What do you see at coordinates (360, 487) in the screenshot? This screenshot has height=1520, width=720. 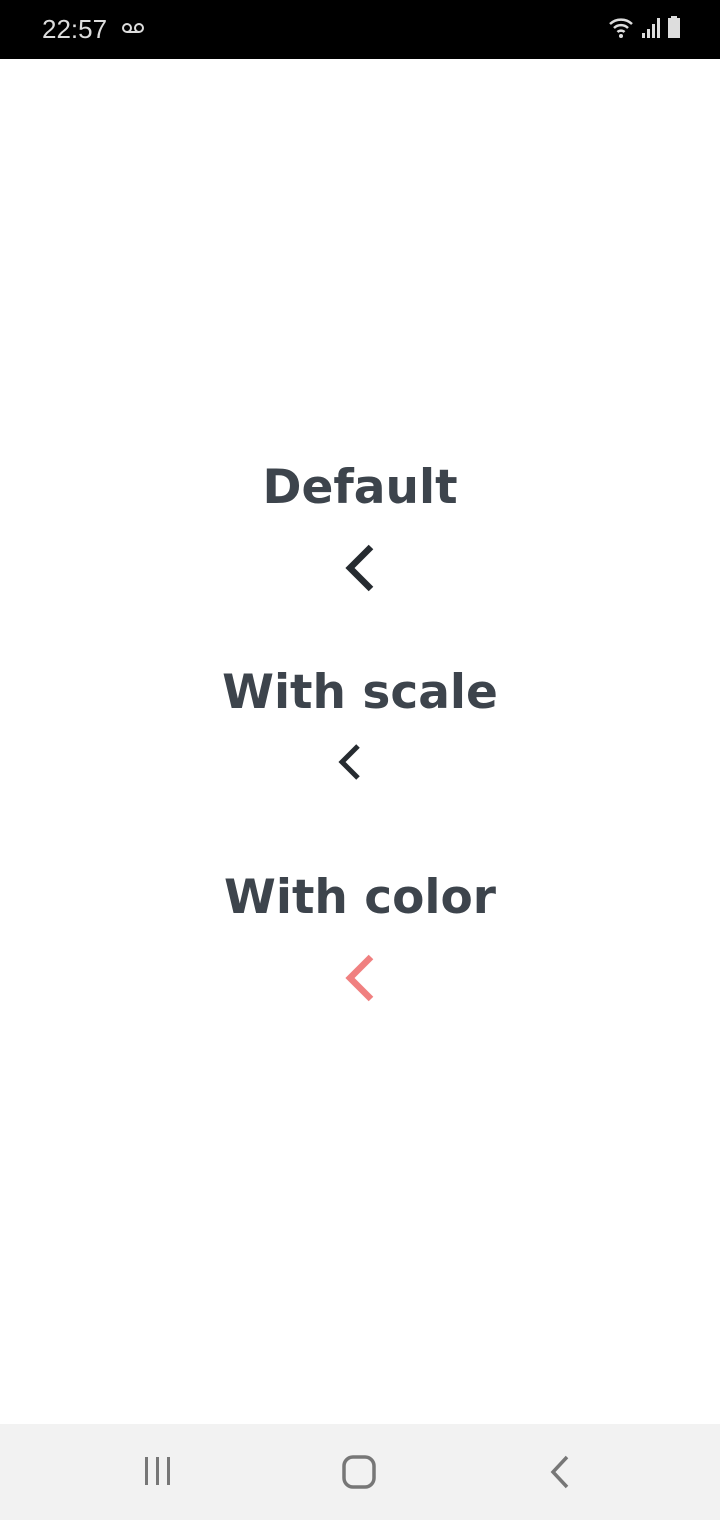 I see `section-title: Default` at bounding box center [360, 487].